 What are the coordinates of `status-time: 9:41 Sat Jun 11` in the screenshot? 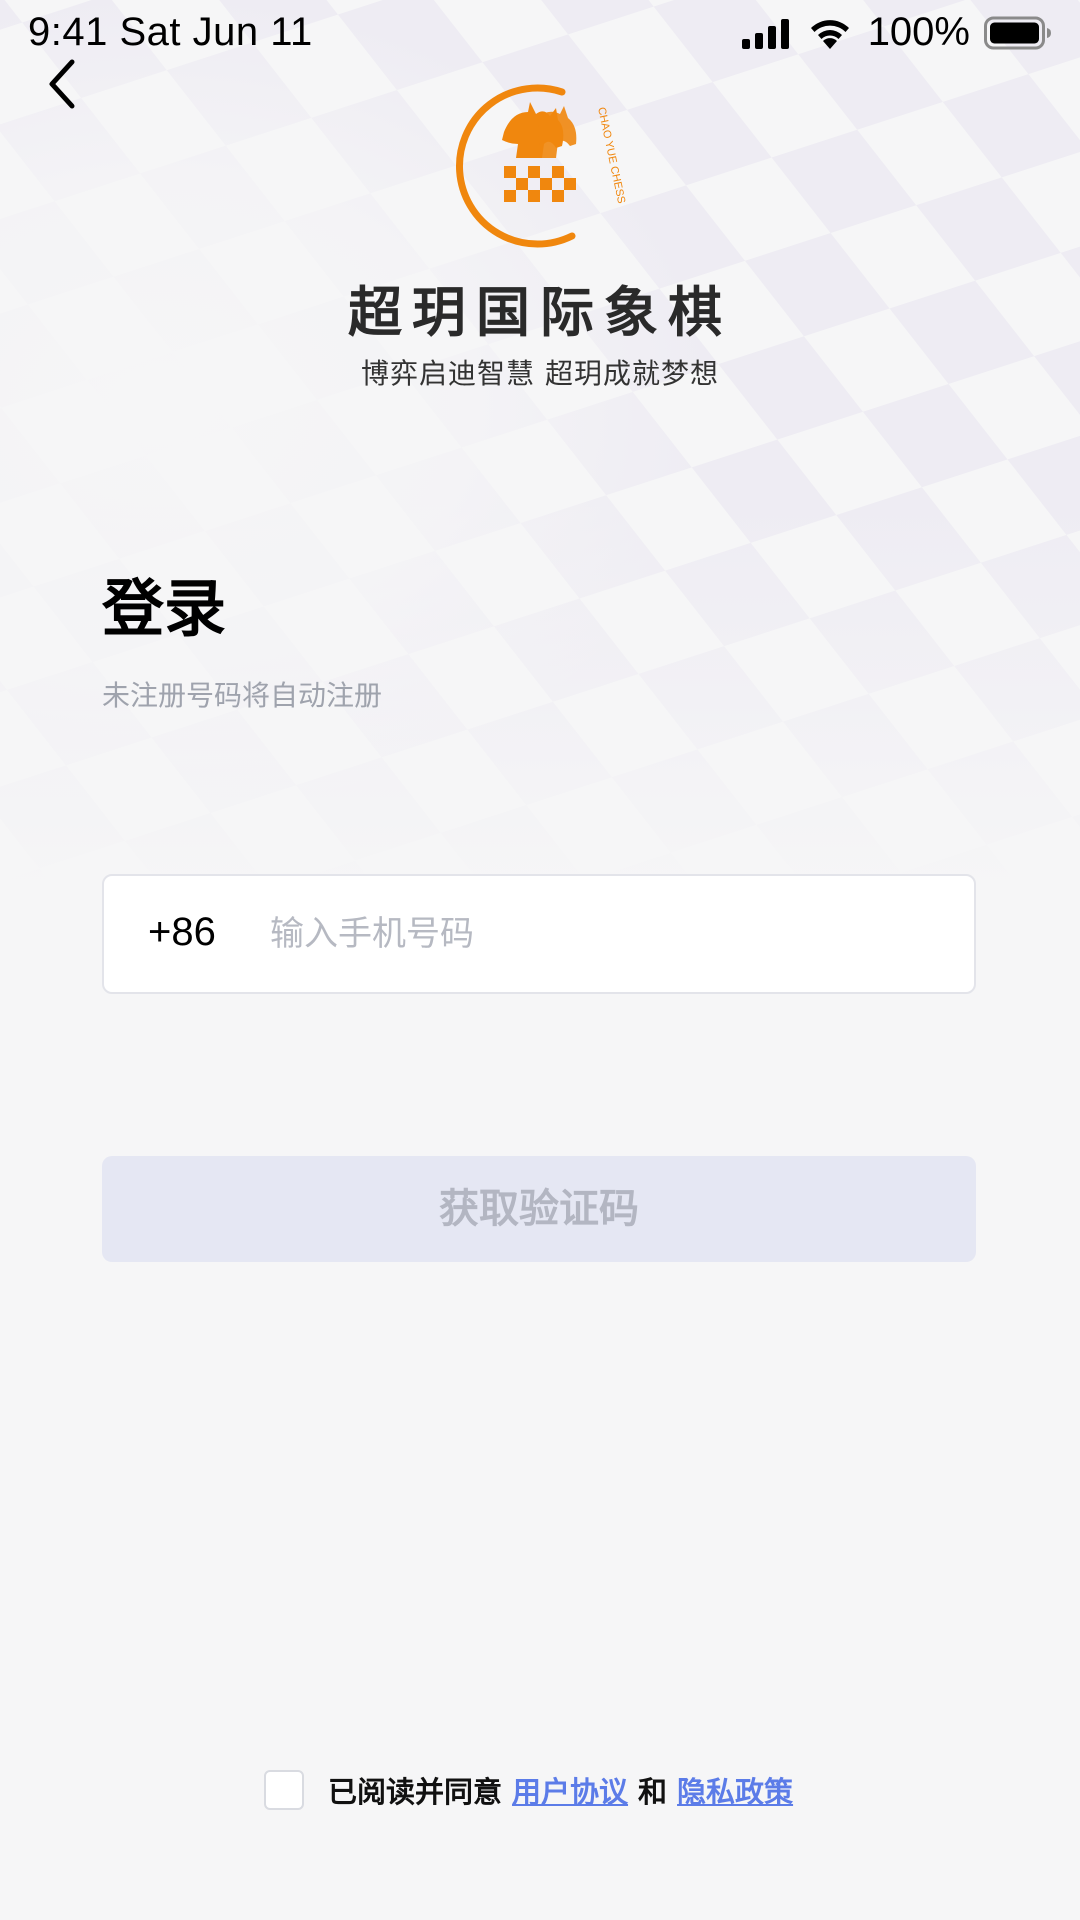 It's located at (170, 32).